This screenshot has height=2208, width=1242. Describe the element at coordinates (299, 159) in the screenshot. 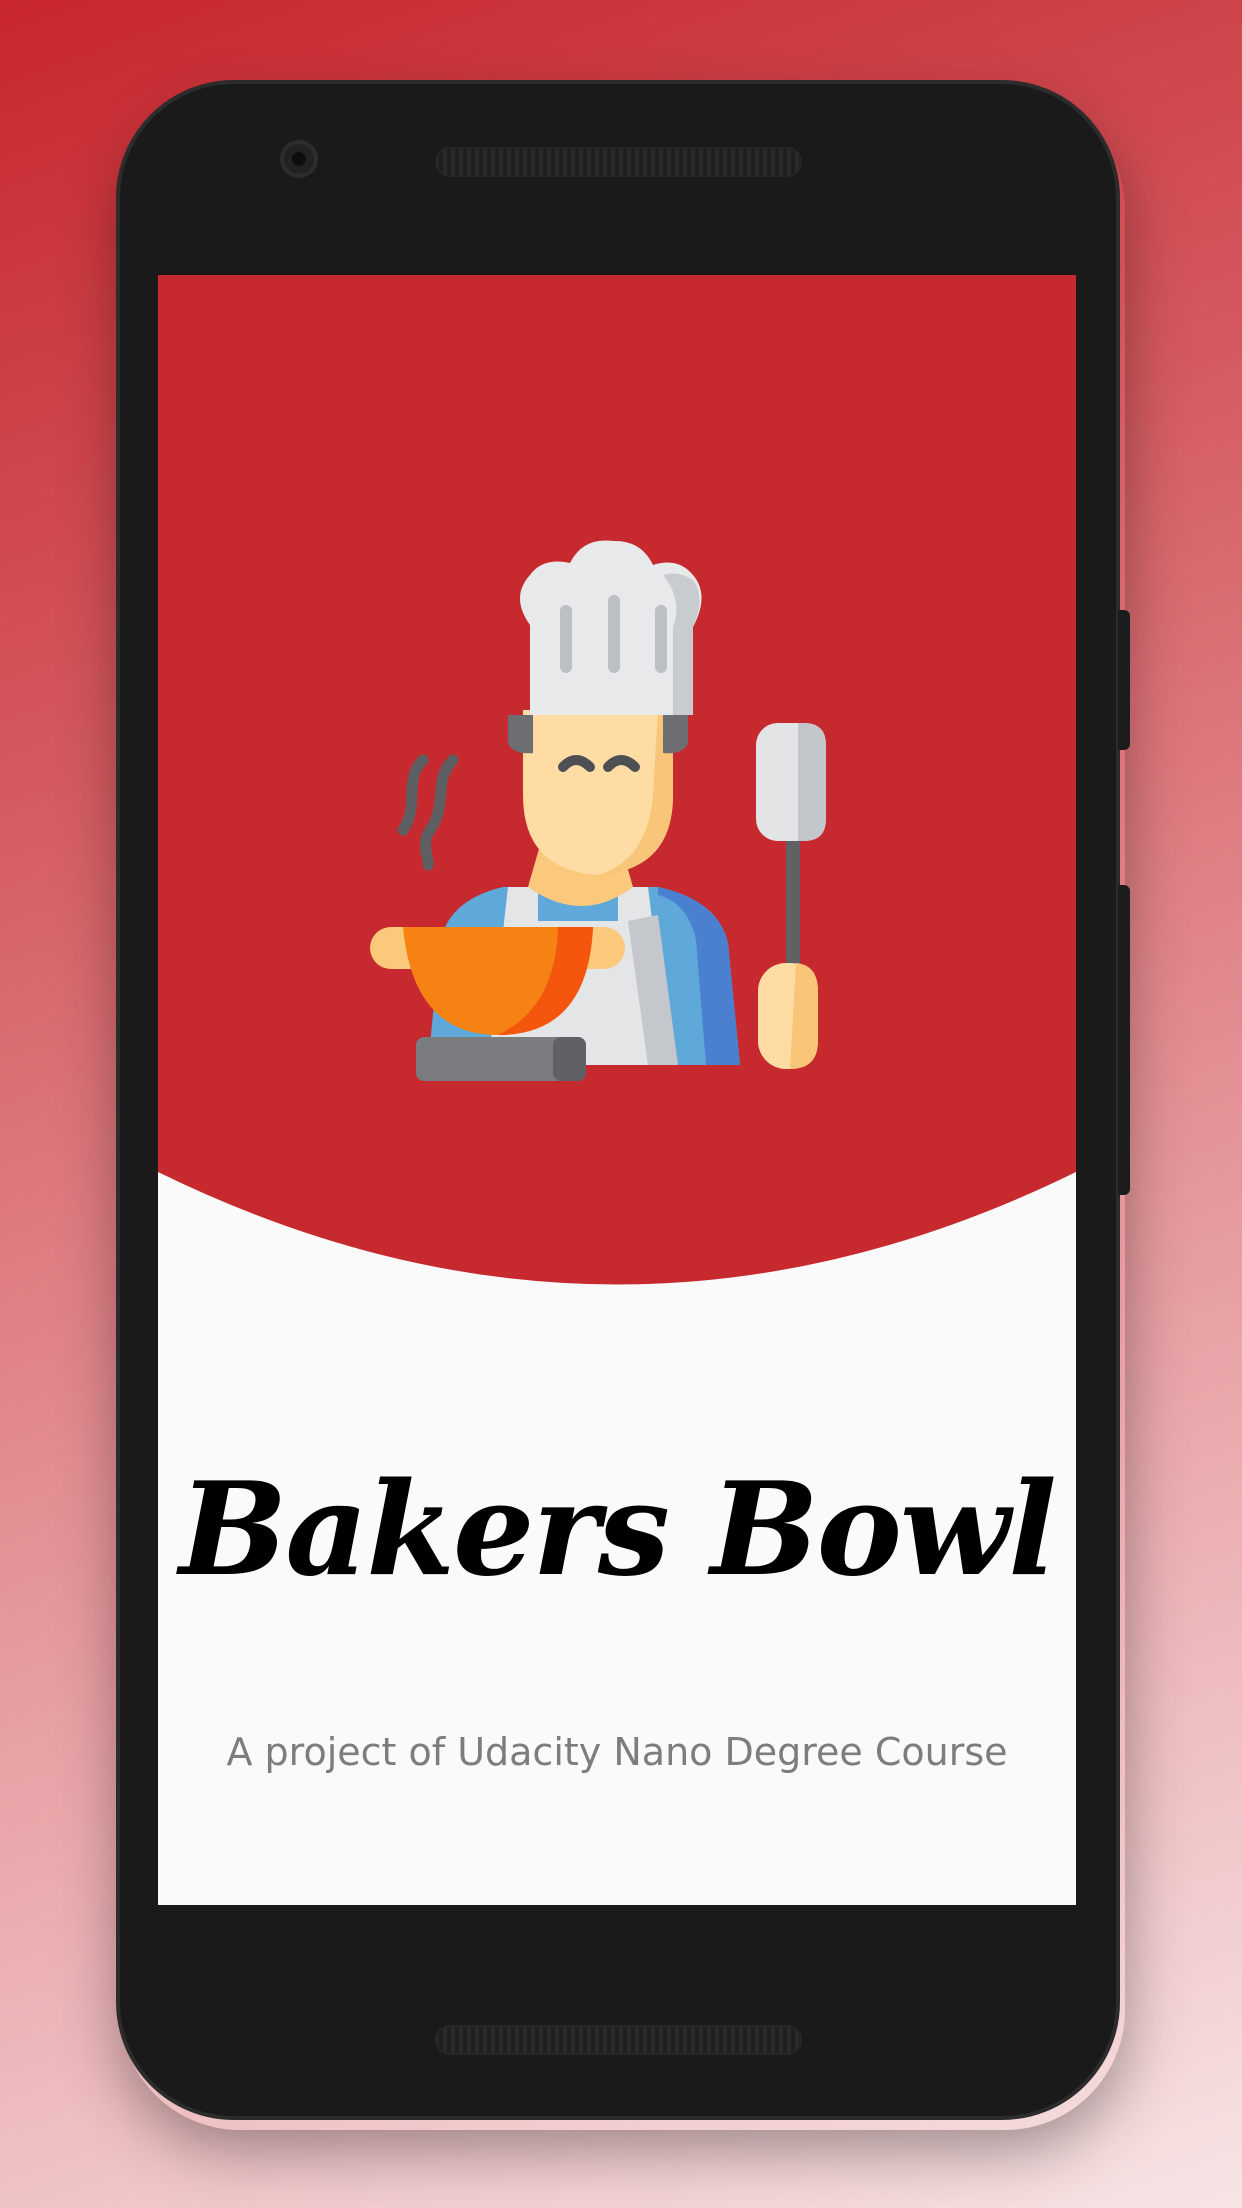

I see `front-camera` at that location.